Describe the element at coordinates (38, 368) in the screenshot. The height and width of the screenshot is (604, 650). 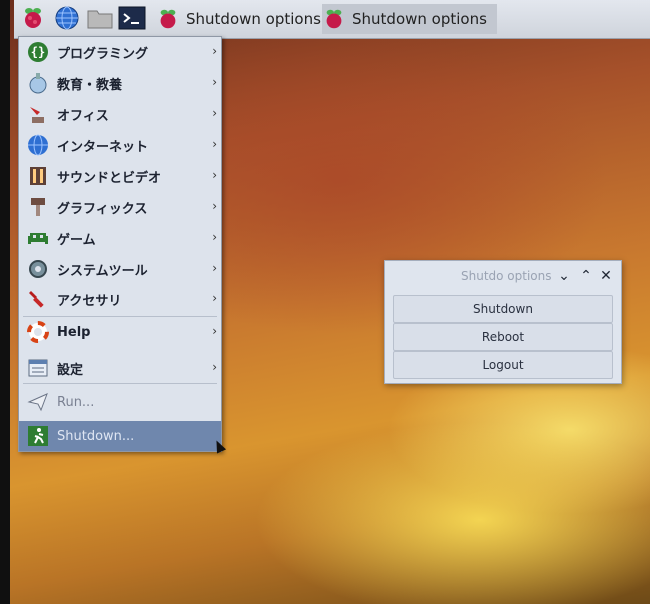
I see `settings-icon` at that location.